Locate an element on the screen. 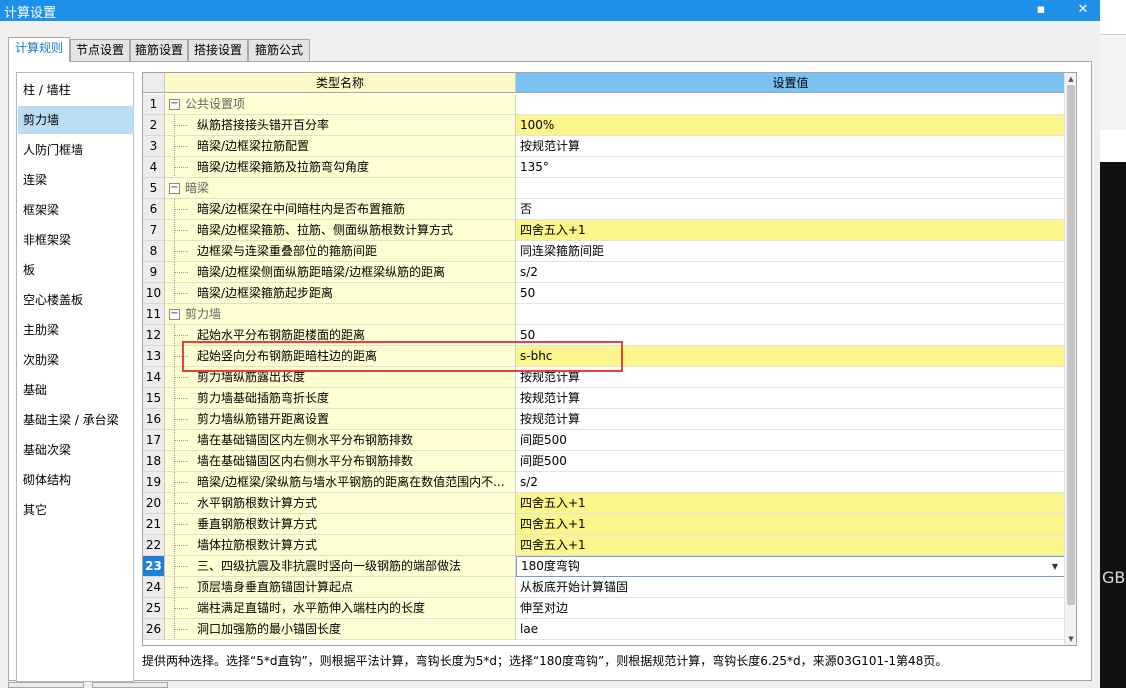  row-number: 20 is located at coordinates (154, 503).